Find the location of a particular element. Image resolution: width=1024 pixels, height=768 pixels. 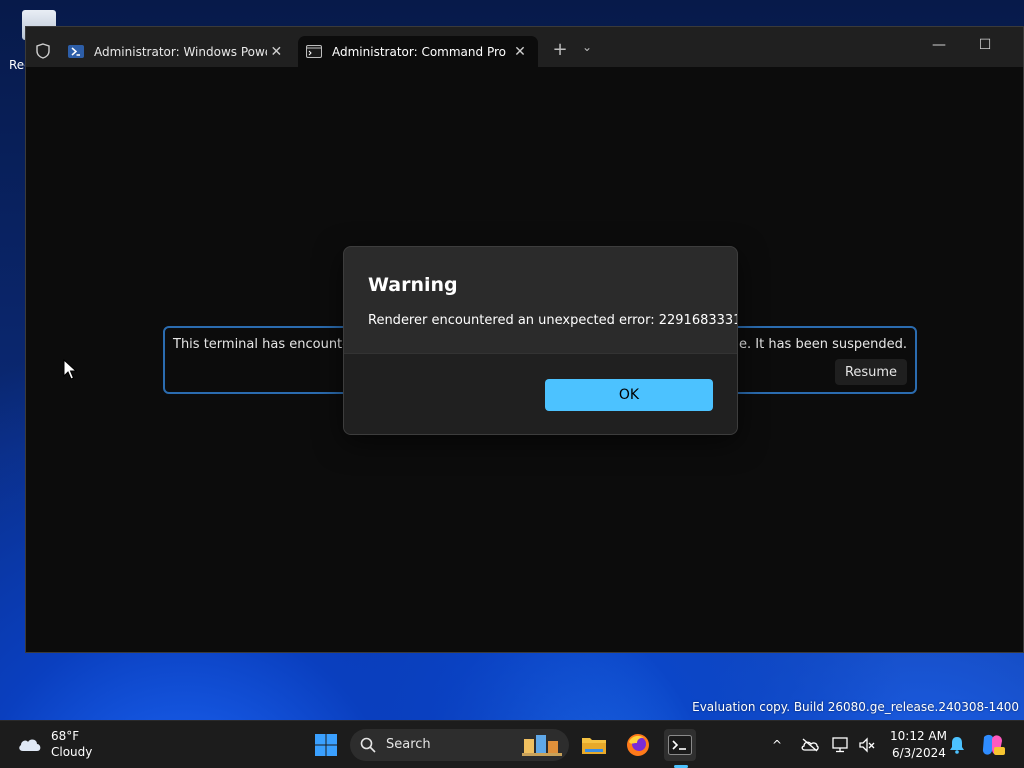

tab-command-prompt: Administrator: Command Pro ✕ is located at coordinates (418, 51).